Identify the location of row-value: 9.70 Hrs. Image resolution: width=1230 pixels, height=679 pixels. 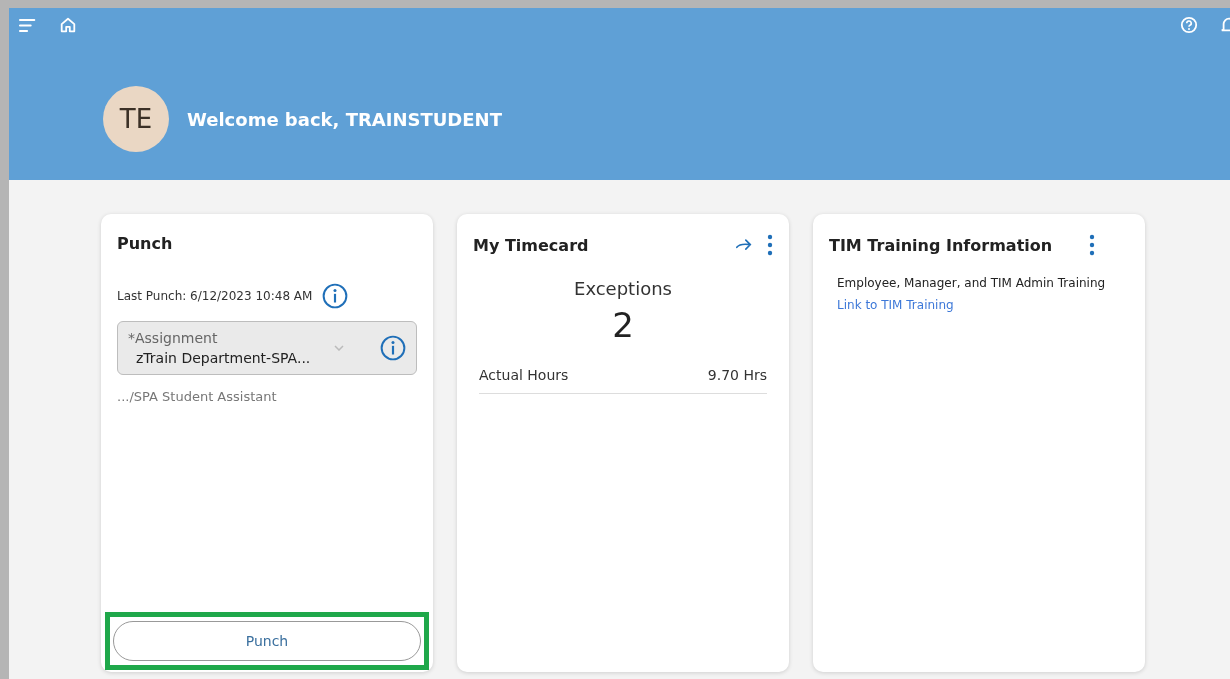
(737, 375).